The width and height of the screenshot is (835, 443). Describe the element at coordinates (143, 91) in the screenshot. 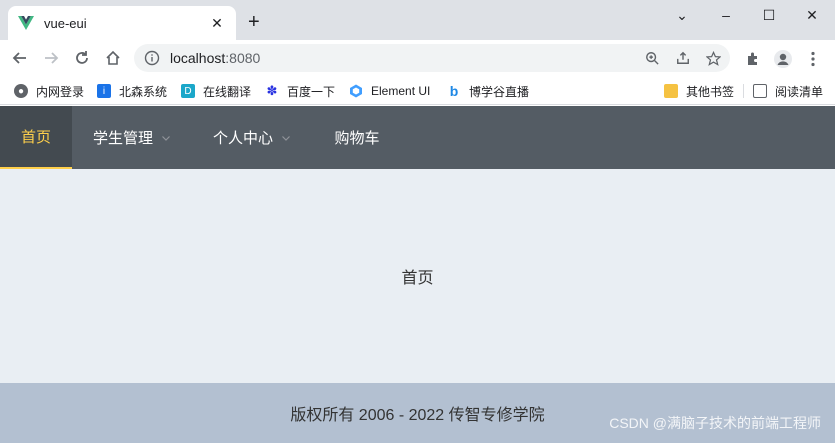

I see `bookmark-label: 北森系统` at that location.